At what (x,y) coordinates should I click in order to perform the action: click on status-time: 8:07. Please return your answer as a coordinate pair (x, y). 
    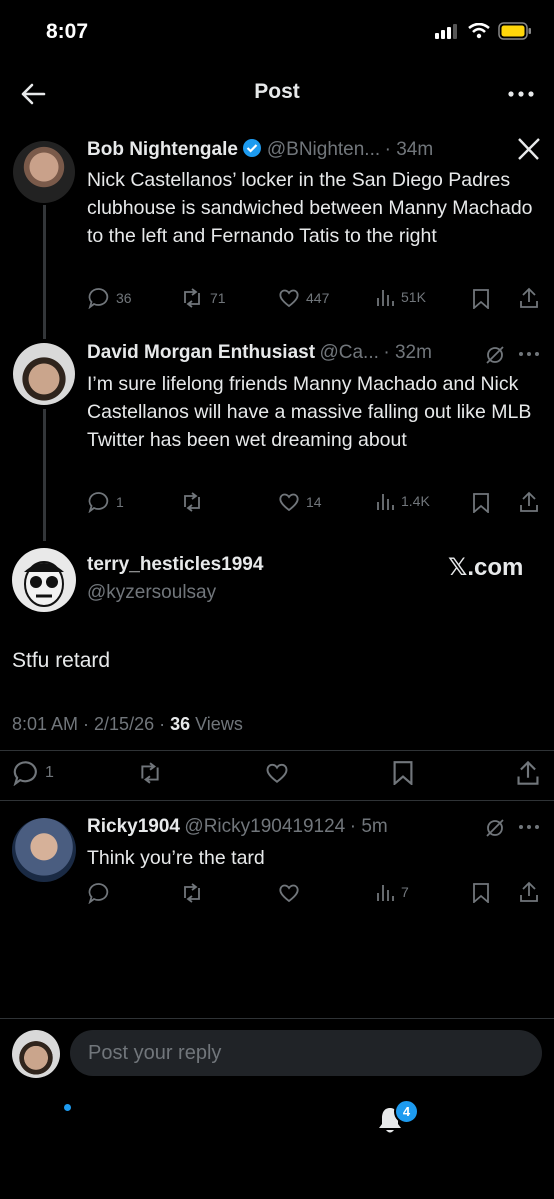
    Looking at the image, I should click on (67, 31).